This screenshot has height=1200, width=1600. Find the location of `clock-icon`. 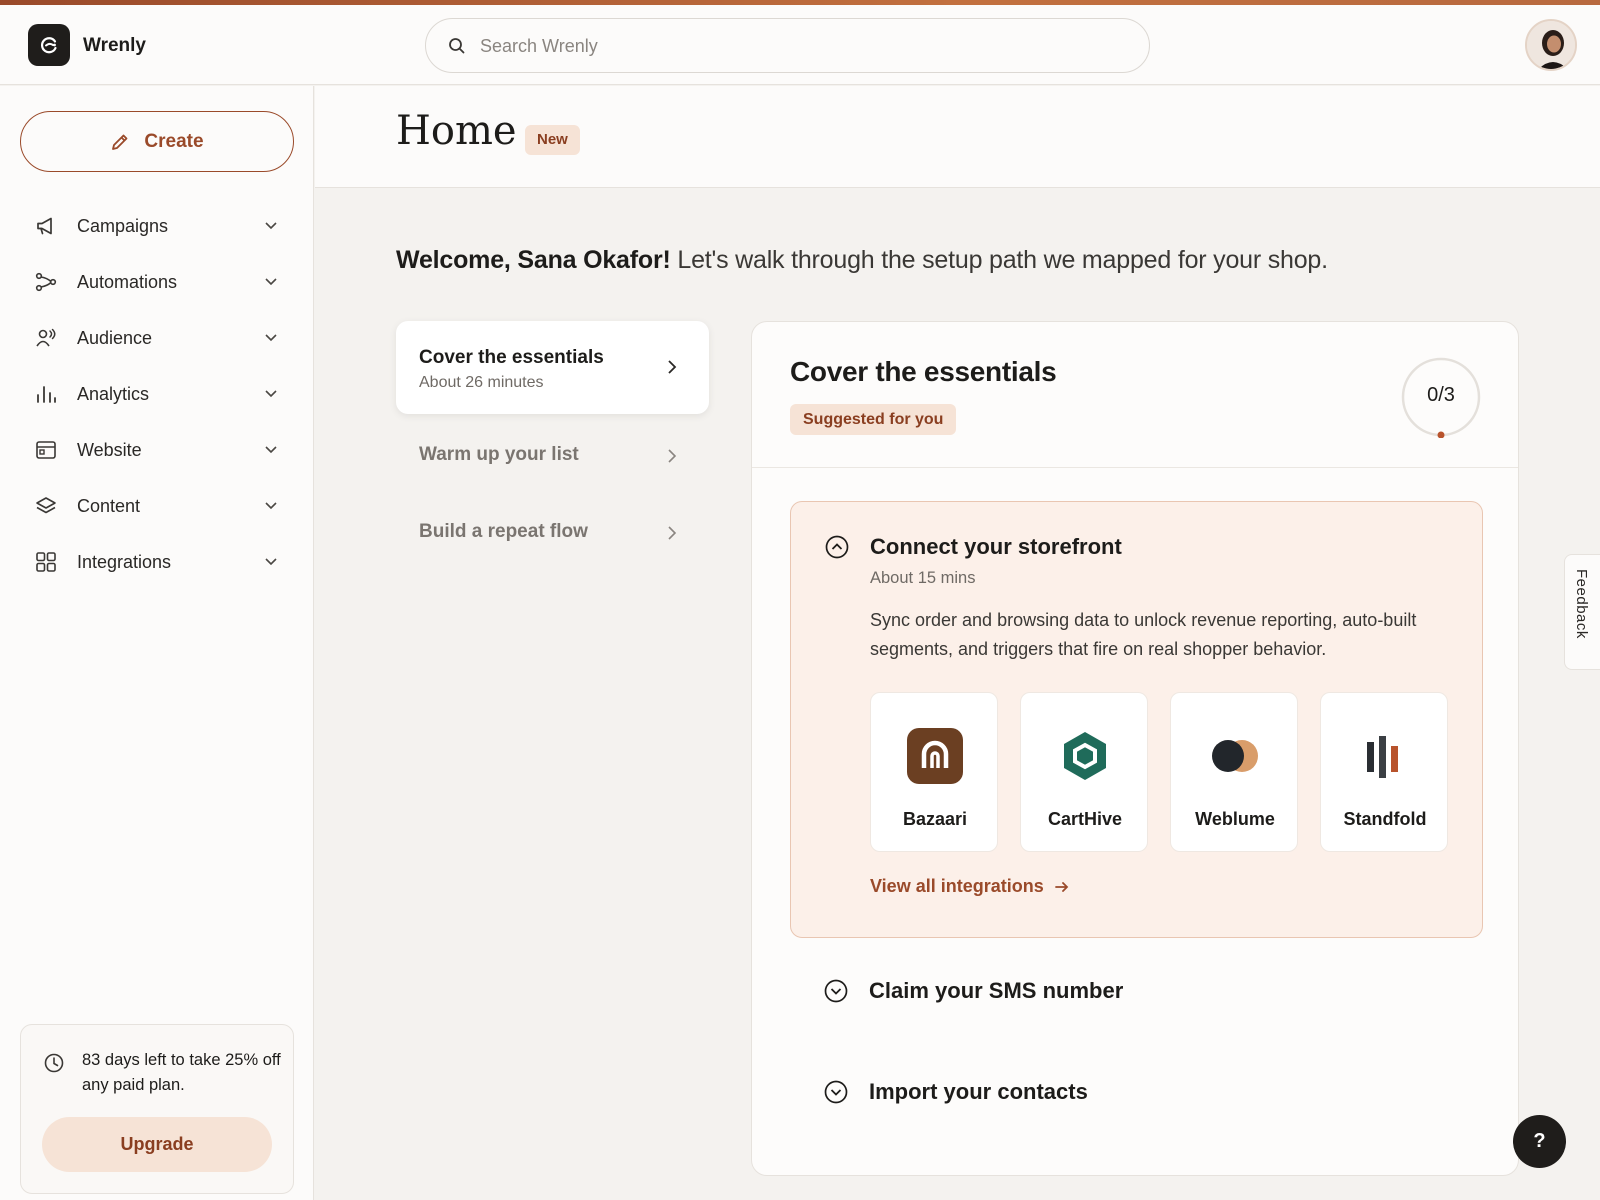

clock-icon is located at coordinates (54, 1063).